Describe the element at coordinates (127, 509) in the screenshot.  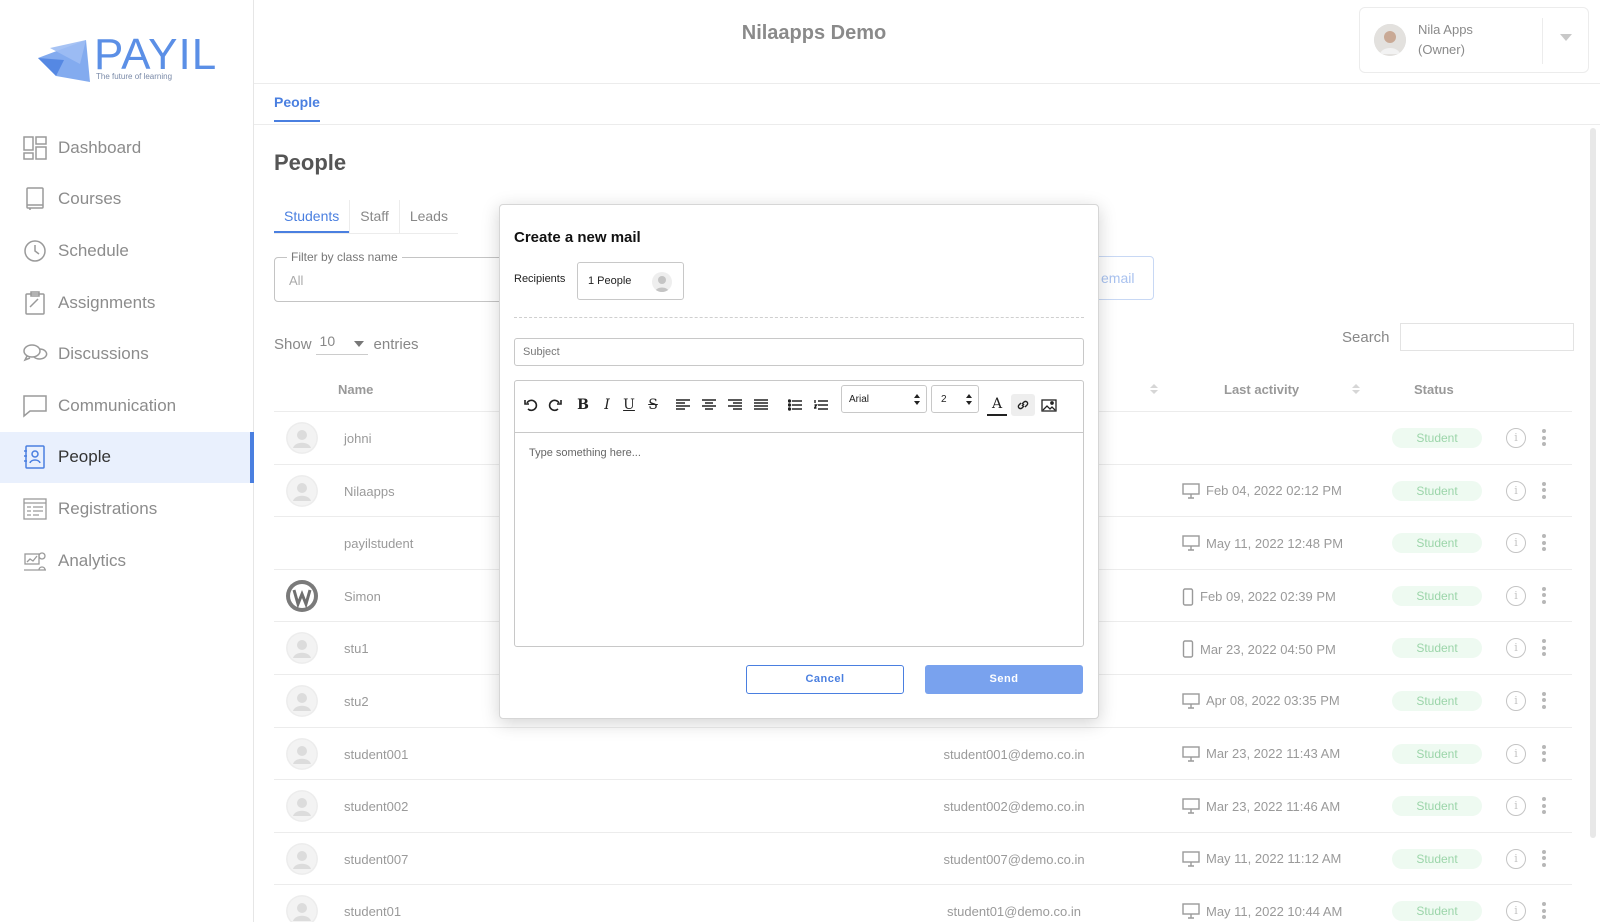
I see `sidebar-item-registrations: Registrations` at that location.